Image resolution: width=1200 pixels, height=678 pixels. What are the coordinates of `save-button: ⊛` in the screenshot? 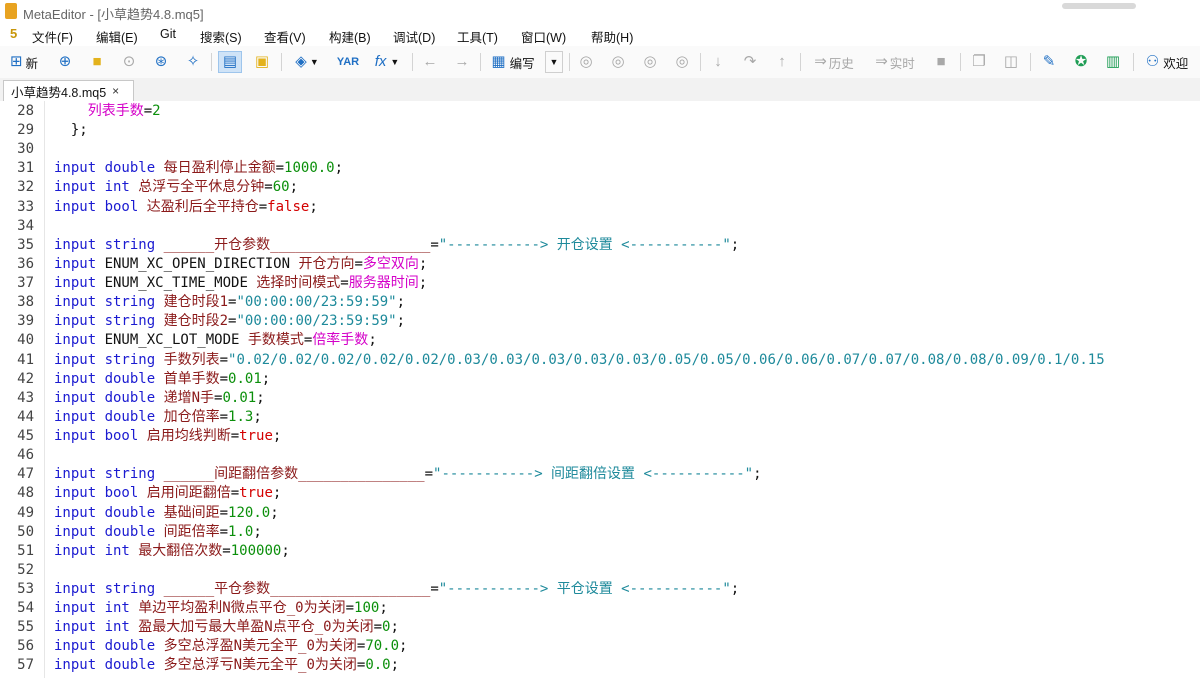 It's located at (161, 62).